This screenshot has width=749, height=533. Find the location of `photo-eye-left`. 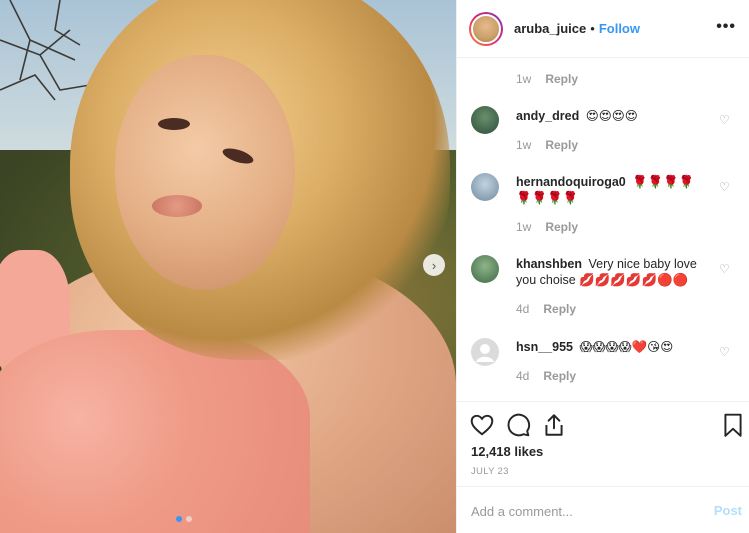

photo-eye-left is located at coordinates (174, 124).